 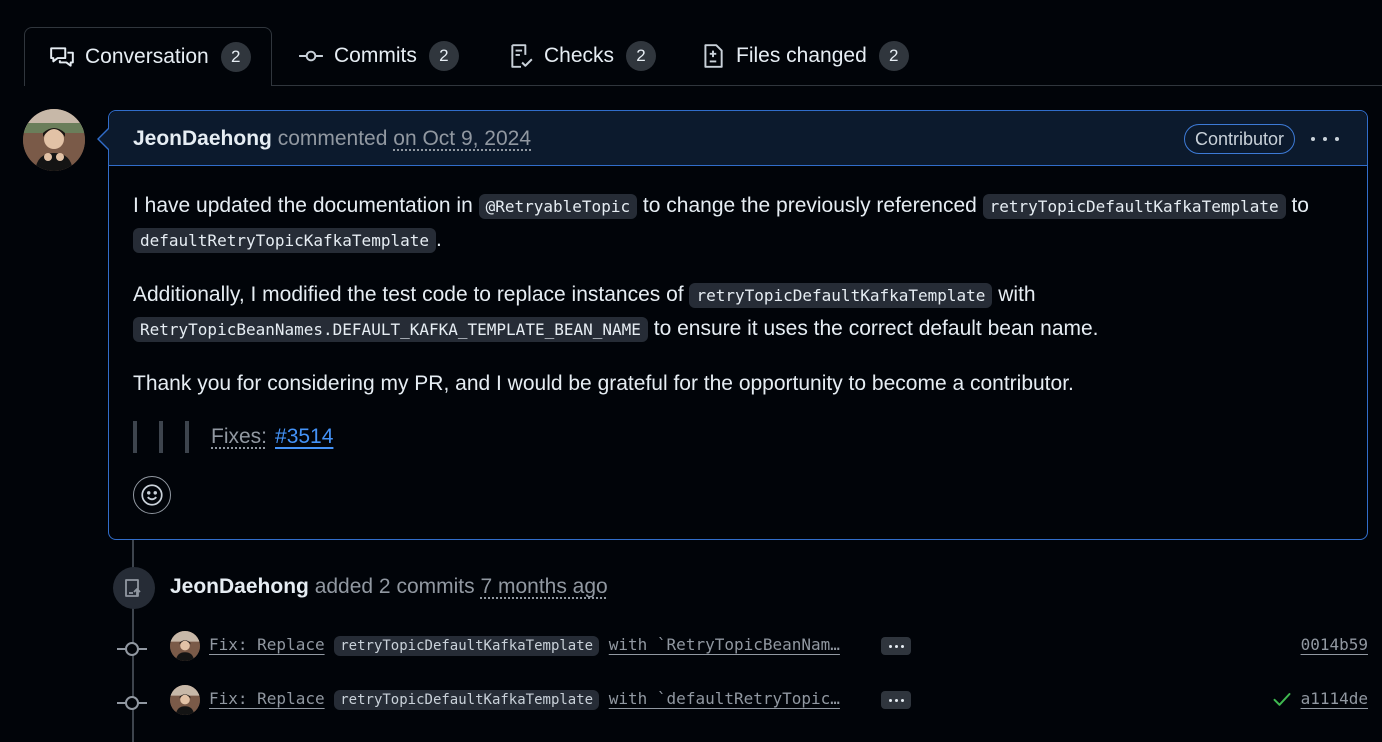 I want to click on tab-commits: Commits 2, so click(x=378, y=56).